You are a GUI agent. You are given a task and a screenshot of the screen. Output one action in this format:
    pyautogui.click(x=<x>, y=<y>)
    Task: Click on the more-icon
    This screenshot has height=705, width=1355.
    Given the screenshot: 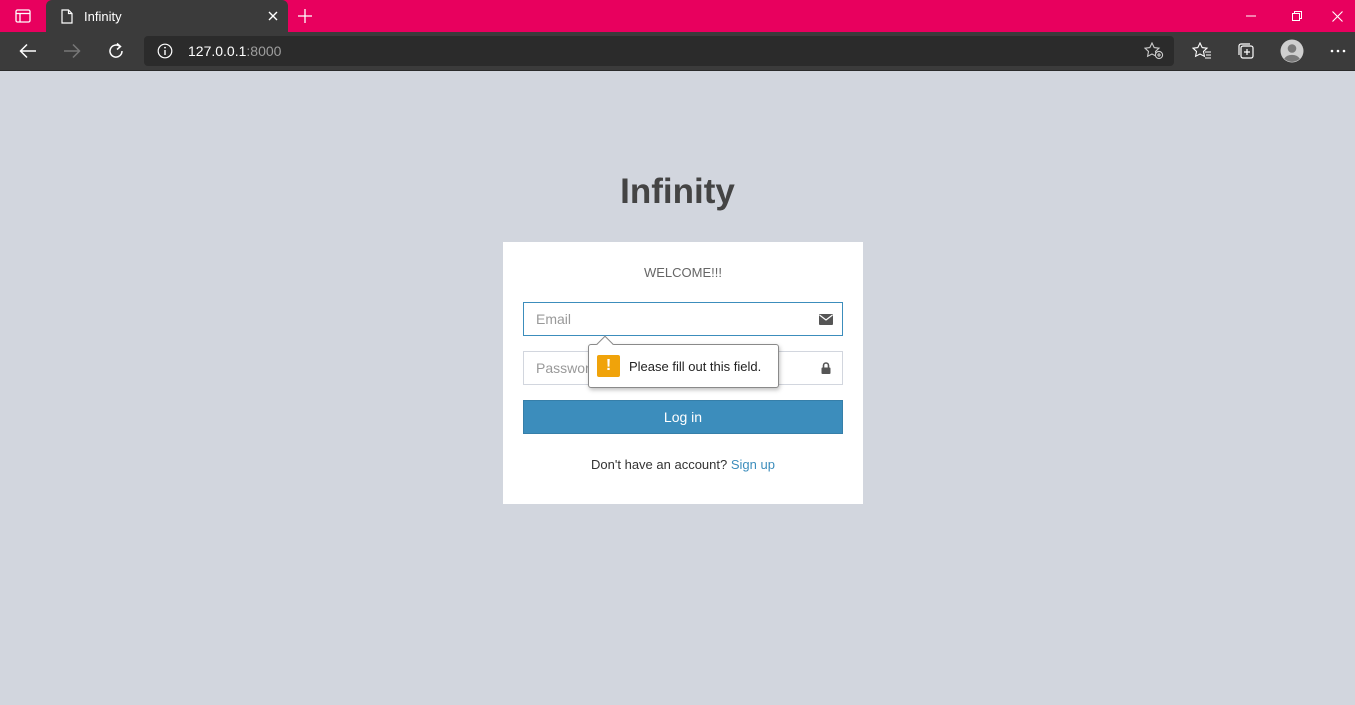 What is the action you would take?
    pyautogui.click(x=1338, y=51)
    